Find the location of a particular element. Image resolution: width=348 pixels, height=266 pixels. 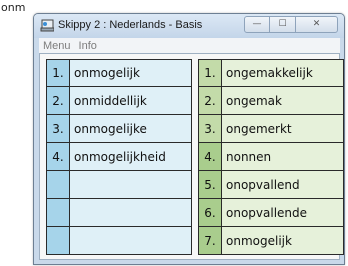

list-item: 5. onopvallend is located at coordinates (271, 185).